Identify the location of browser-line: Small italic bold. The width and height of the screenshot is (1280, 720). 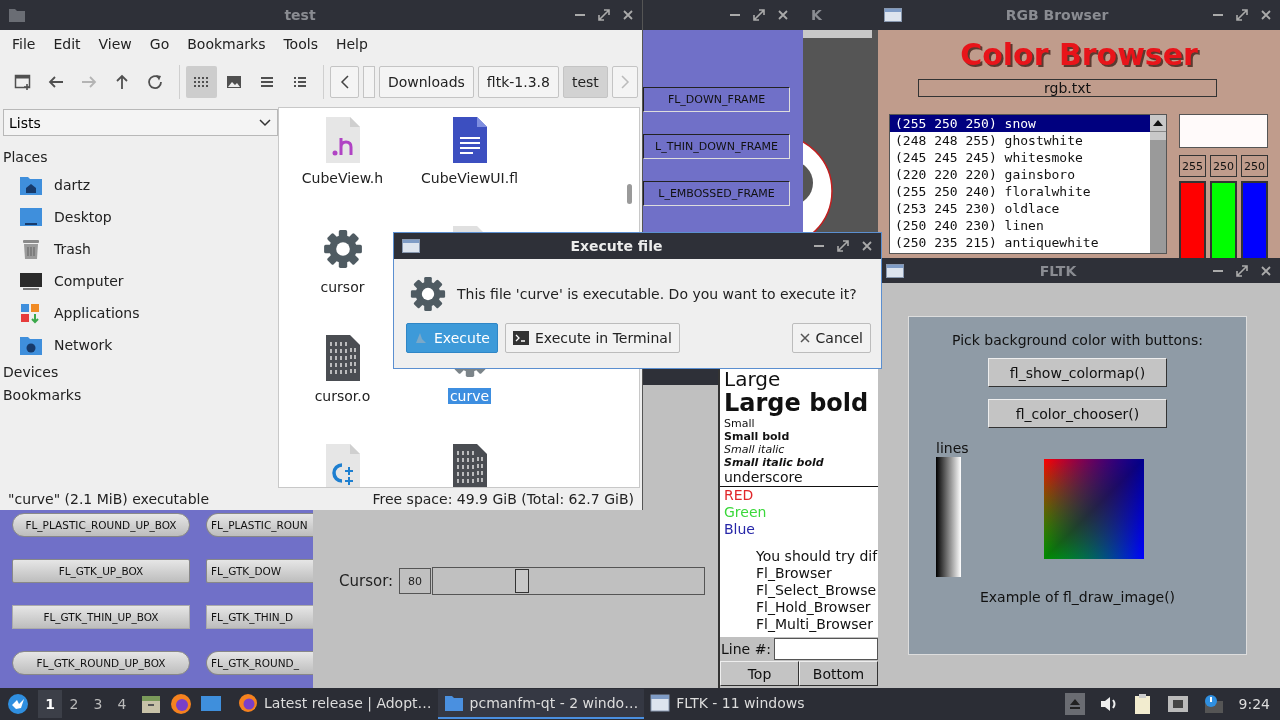
(774, 462).